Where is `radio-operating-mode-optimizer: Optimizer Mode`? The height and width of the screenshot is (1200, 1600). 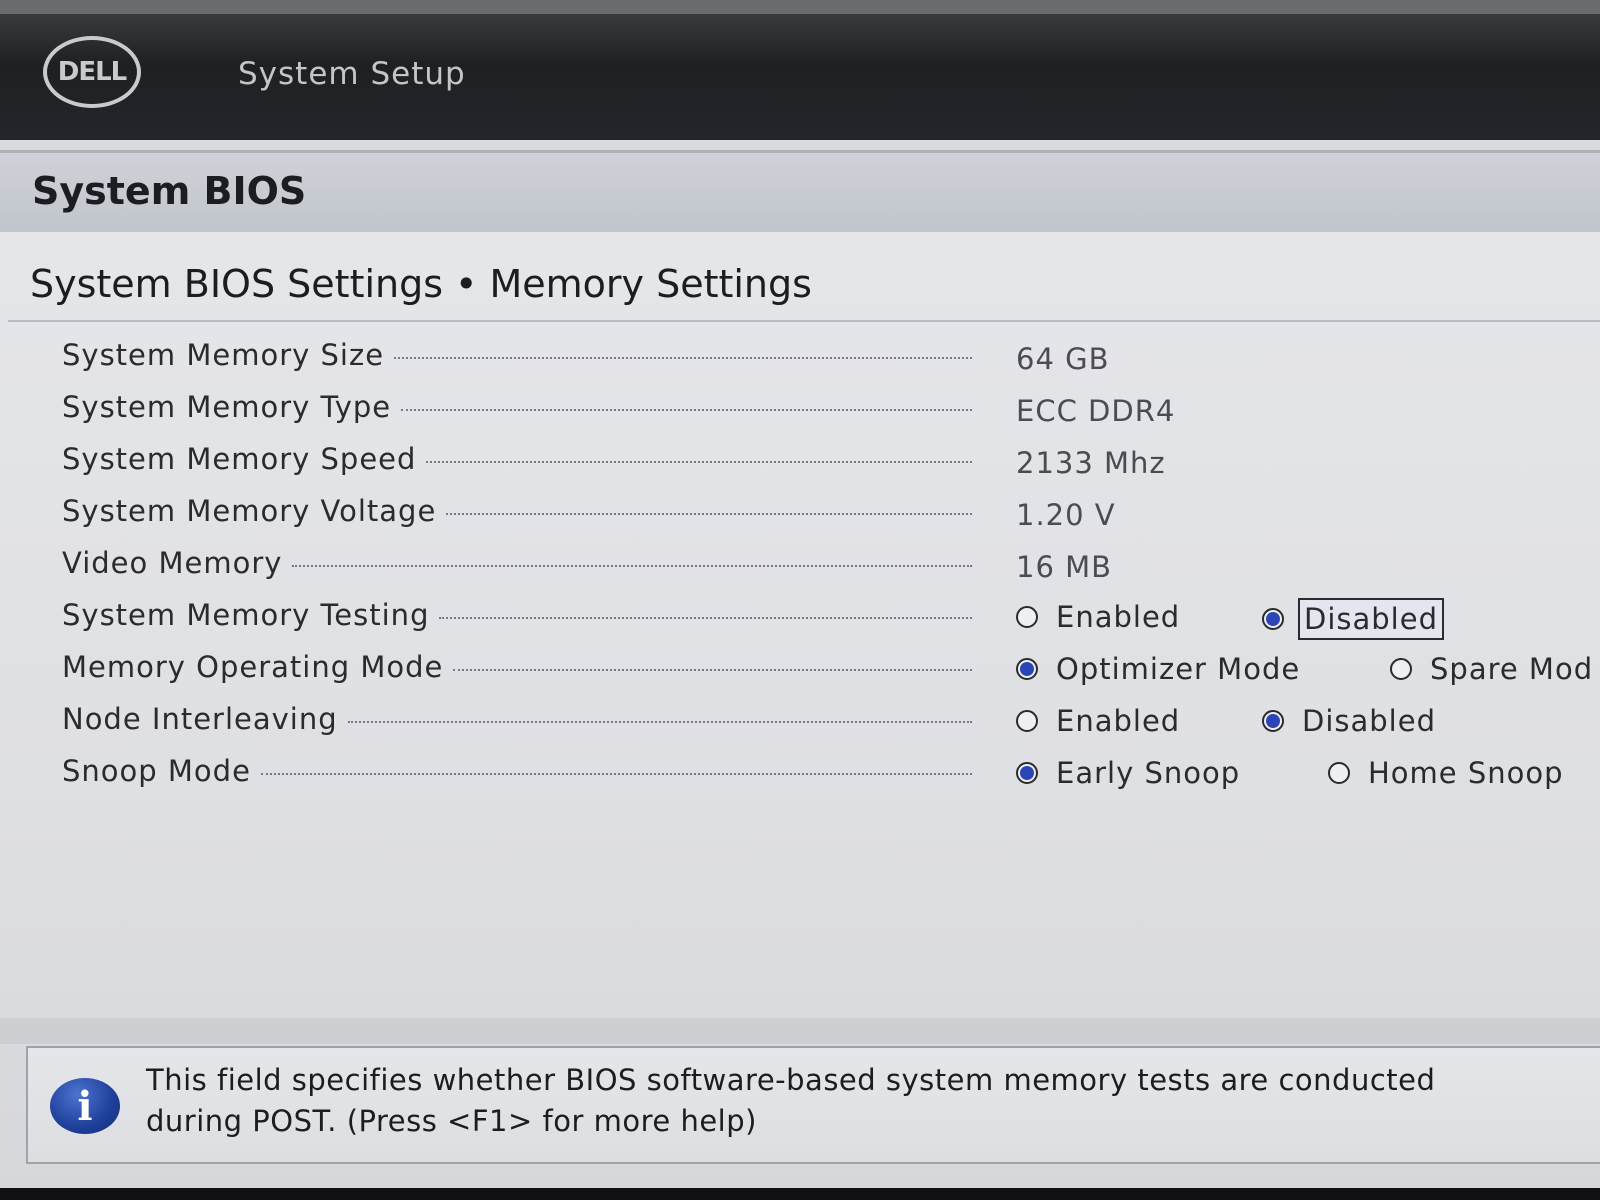 radio-operating-mode-optimizer: Optimizer Mode is located at coordinates (1160, 669).